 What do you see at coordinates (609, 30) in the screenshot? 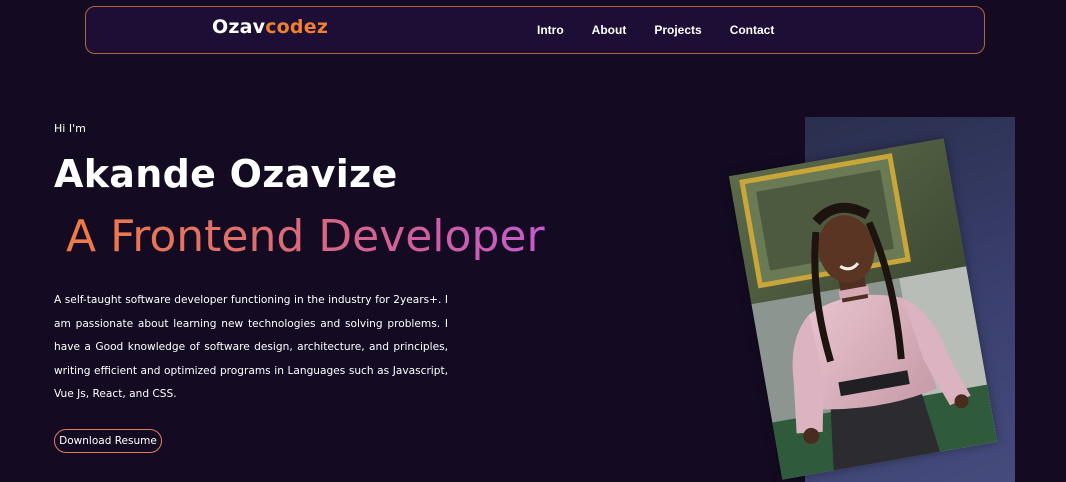
I see `nav-link-about: About` at bounding box center [609, 30].